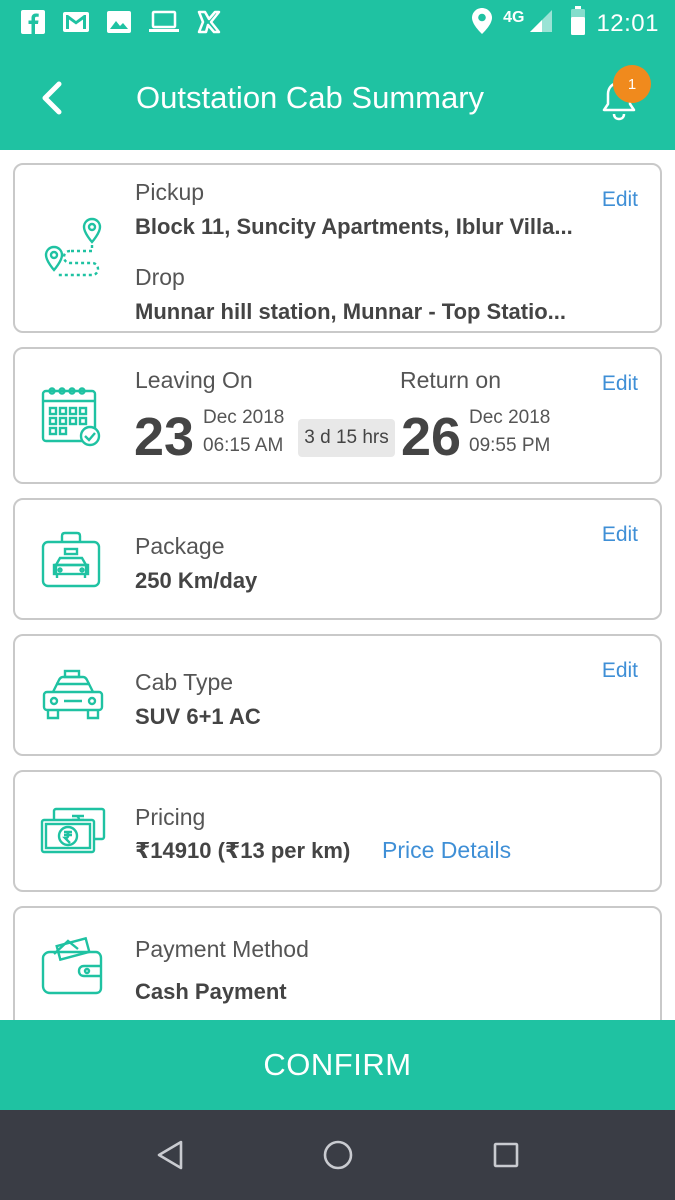  Describe the element at coordinates (222, 949) in the screenshot. I see `payment-label: Payment Method` at that location.